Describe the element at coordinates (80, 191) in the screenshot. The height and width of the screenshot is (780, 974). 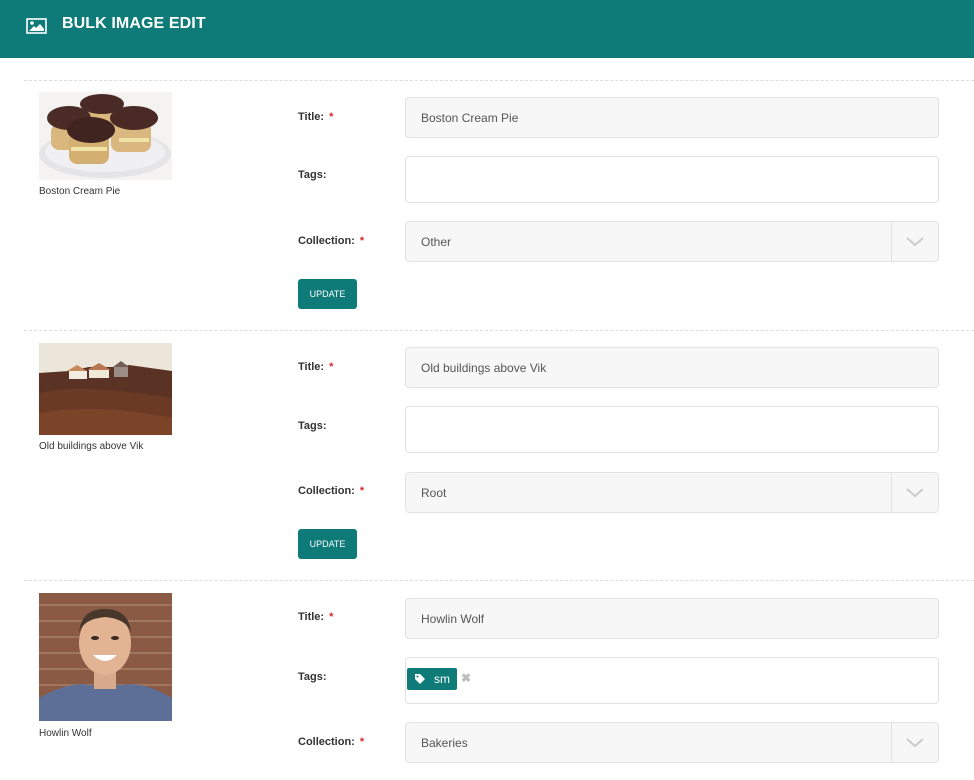
I see `image-caption: Boston Cream Pie` at that location.